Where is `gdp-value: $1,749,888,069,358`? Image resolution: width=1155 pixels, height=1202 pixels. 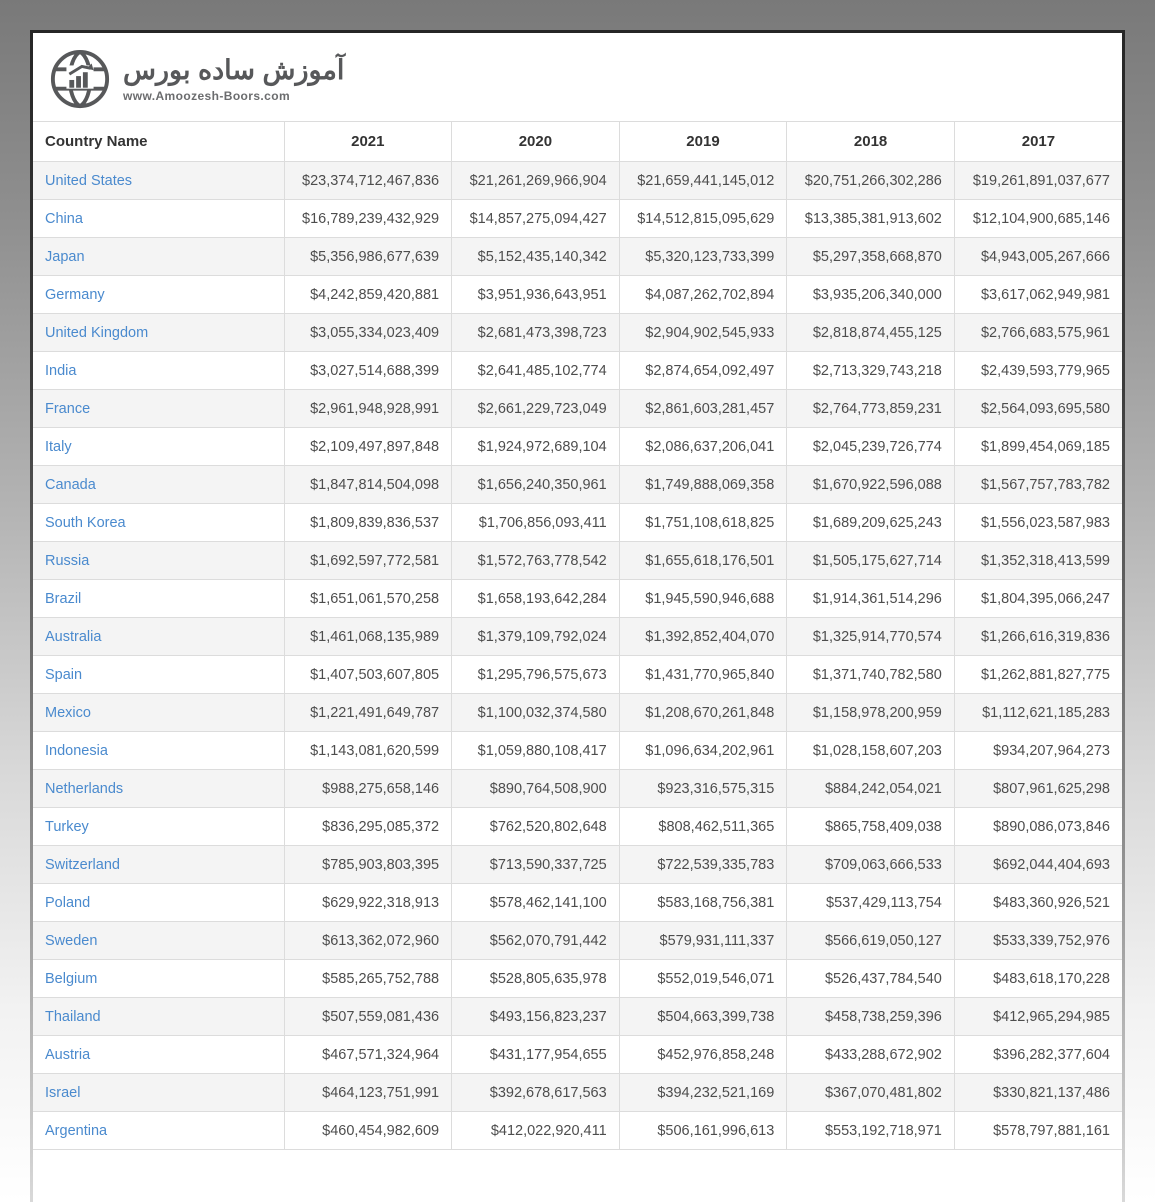 gdp-value: $1,749,888,069,358 is located at coordinates (702, 484).